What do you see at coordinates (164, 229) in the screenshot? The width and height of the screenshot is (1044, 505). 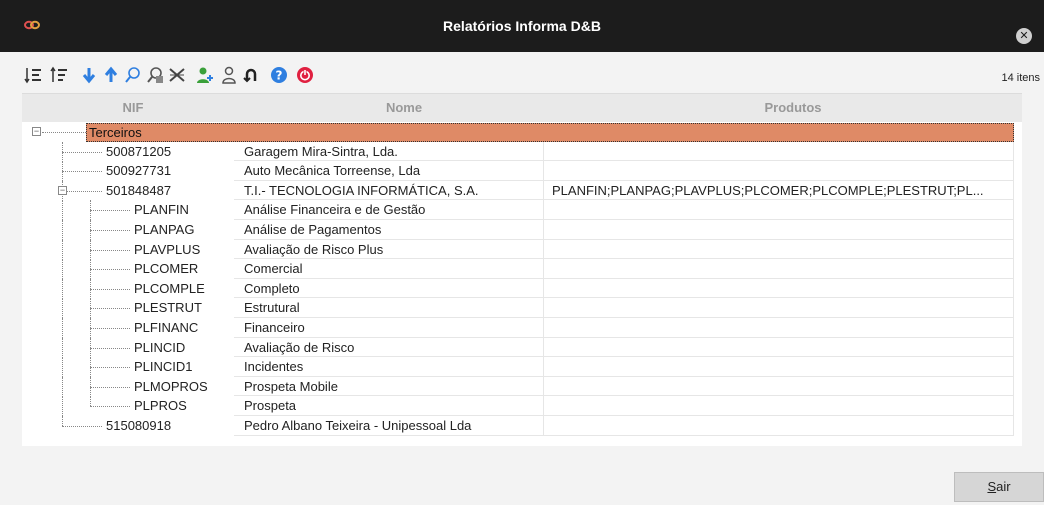 I see `cell-nif: PLANPAG` at bounding box center [164, 229].